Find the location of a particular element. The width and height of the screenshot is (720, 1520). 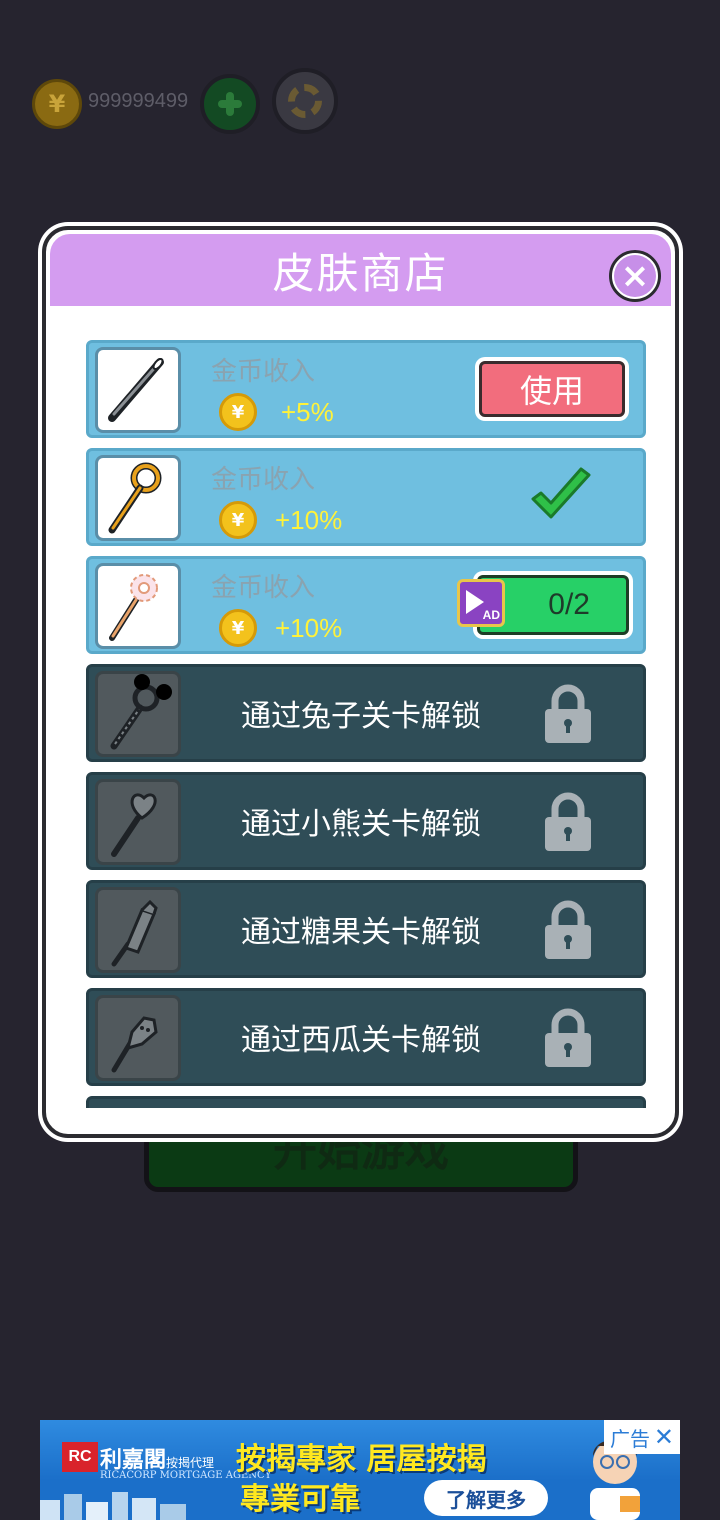

unlock-condition: 通过糖果关卡解锁 is located at coordinates (361, 932).